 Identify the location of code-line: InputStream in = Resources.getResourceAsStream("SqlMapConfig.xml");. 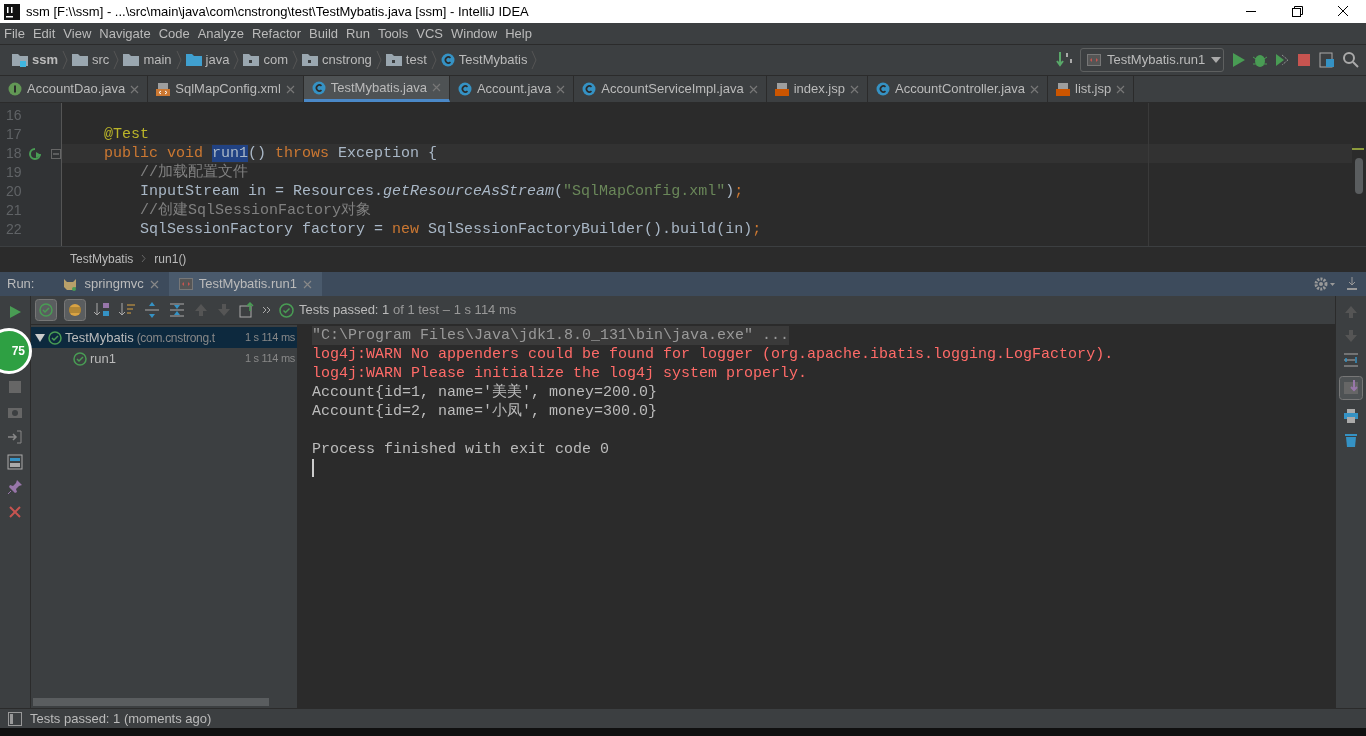
(442, 191).